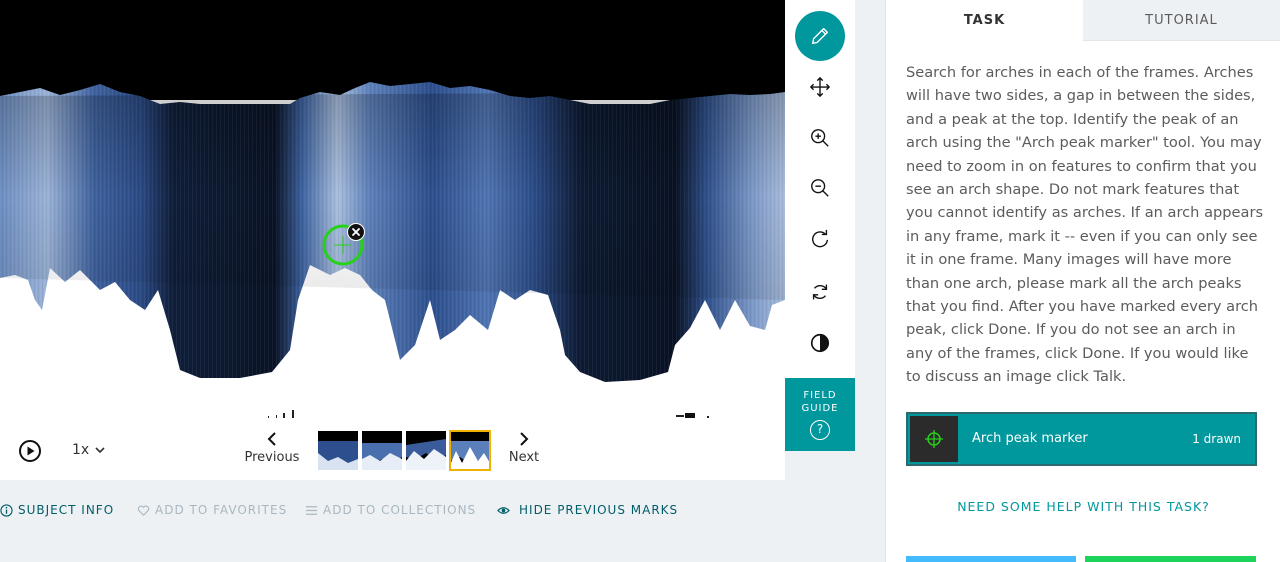 The image size is (1280, 562). Describe the element at coordinates (524, 457) in the screenshot. I see `next-label: Next` at that location.